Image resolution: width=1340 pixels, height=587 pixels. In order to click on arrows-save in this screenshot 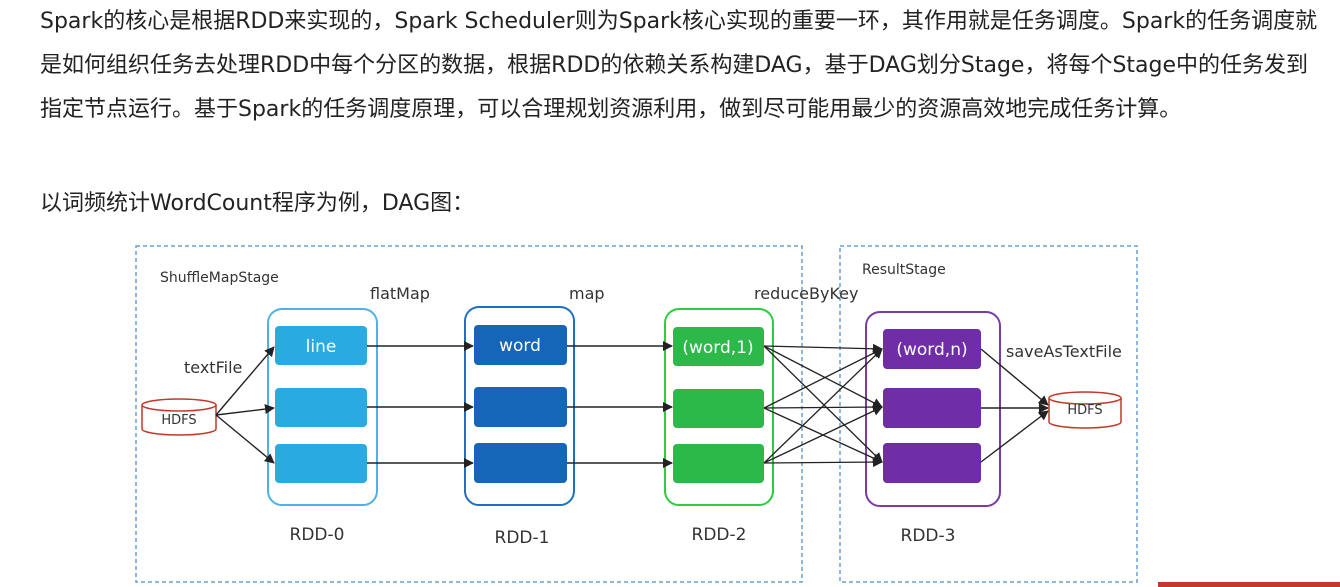, I will do `click(1014, 405)`.